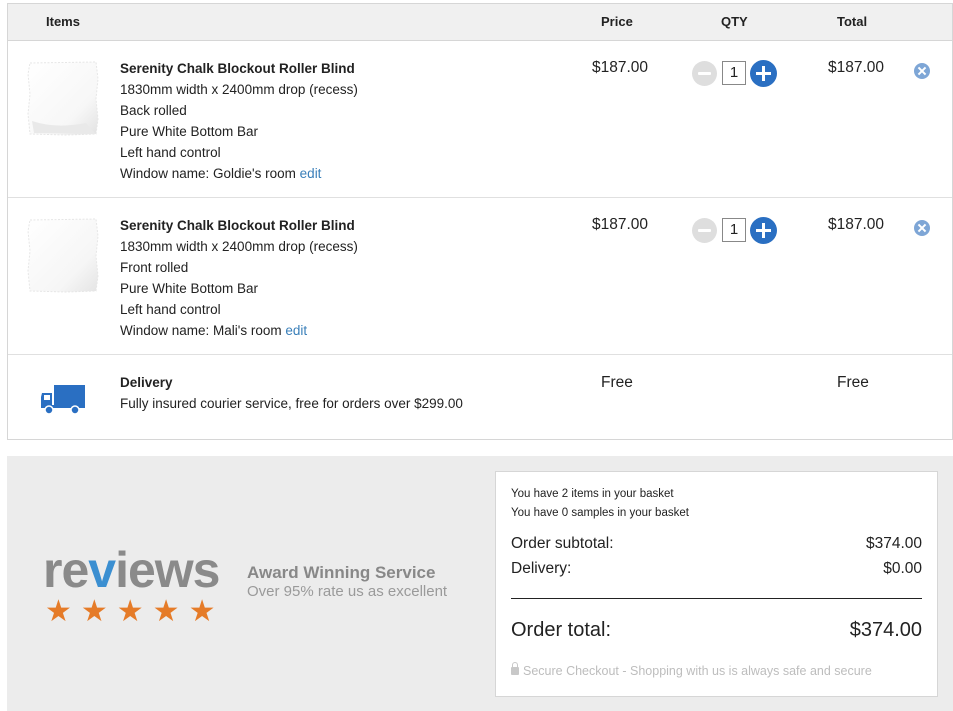  Describe the element at coordinates (716, 598) in the screenshot. I see `summary-divider` at that location.